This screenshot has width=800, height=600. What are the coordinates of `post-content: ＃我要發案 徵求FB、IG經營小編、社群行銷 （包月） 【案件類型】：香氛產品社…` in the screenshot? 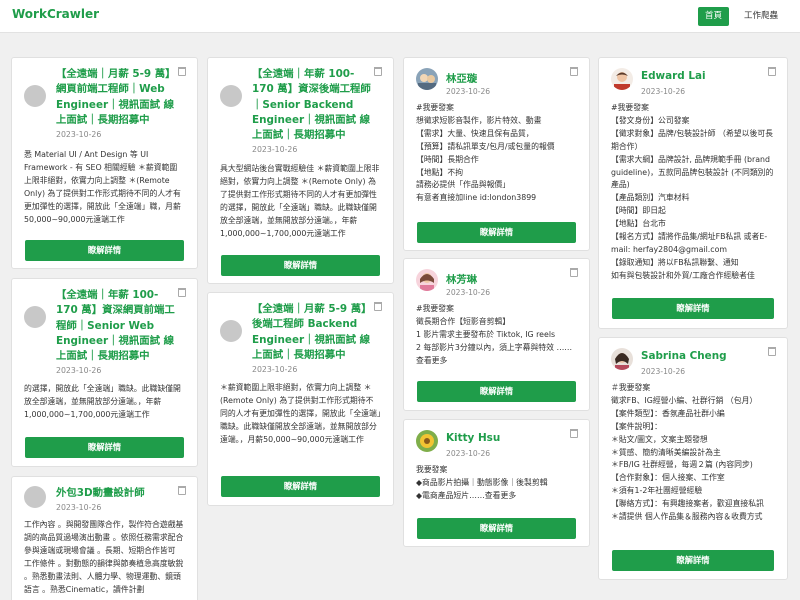 It's located at (687, 452).